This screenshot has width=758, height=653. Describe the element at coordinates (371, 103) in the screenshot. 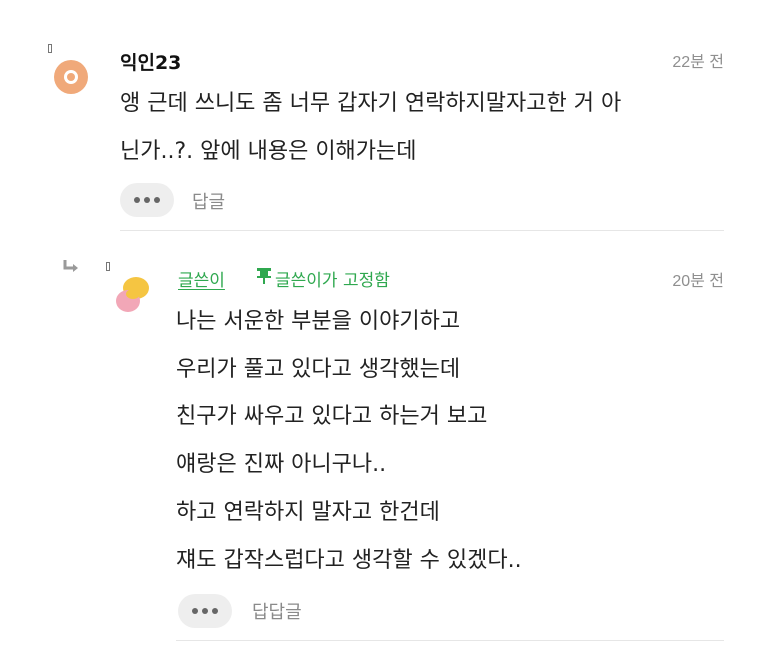

I see `comment-text-line: 앵 근데 쓰니도 좀 너무 갑자기 연락하지말자고한 거 아` at that location.